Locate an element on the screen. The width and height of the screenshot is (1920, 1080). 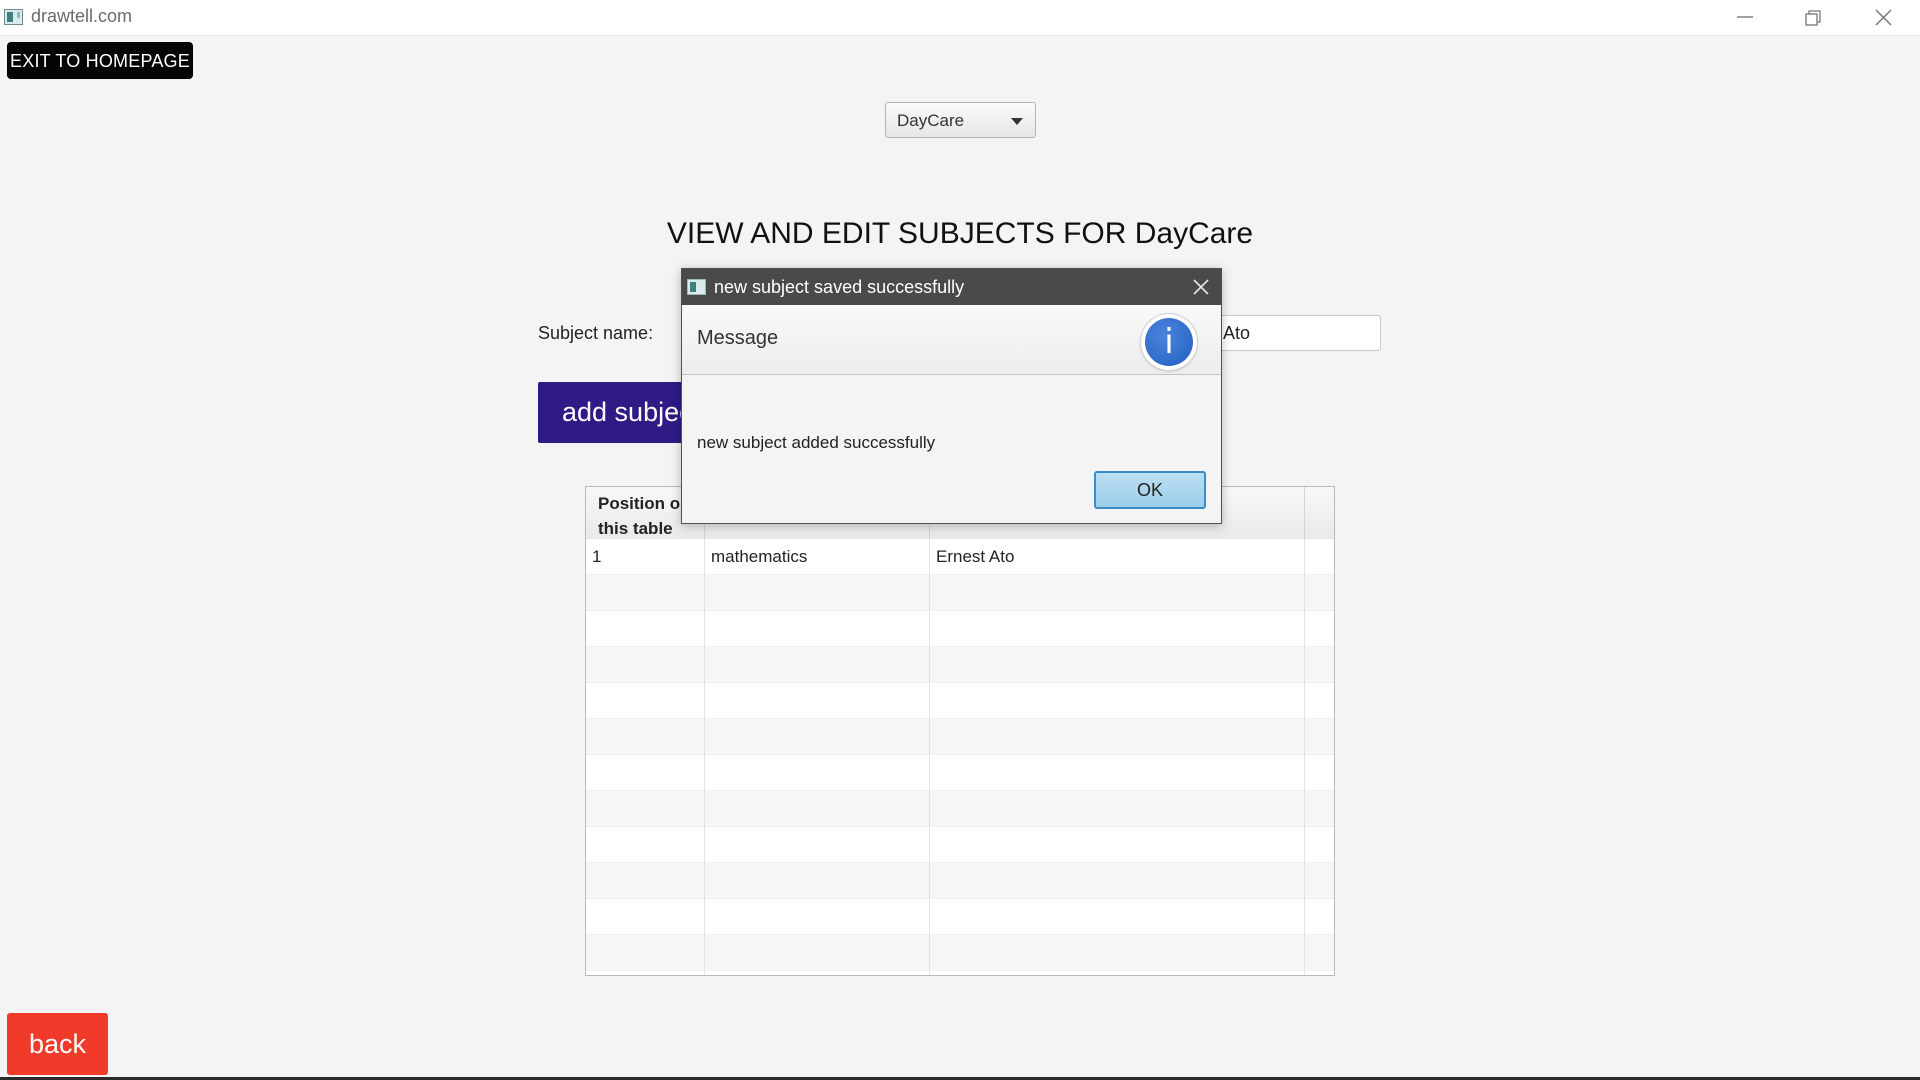
page-title: VIEW AND EDIT SUBJECTS FOR DayCare is located at coordinates (960, 233).